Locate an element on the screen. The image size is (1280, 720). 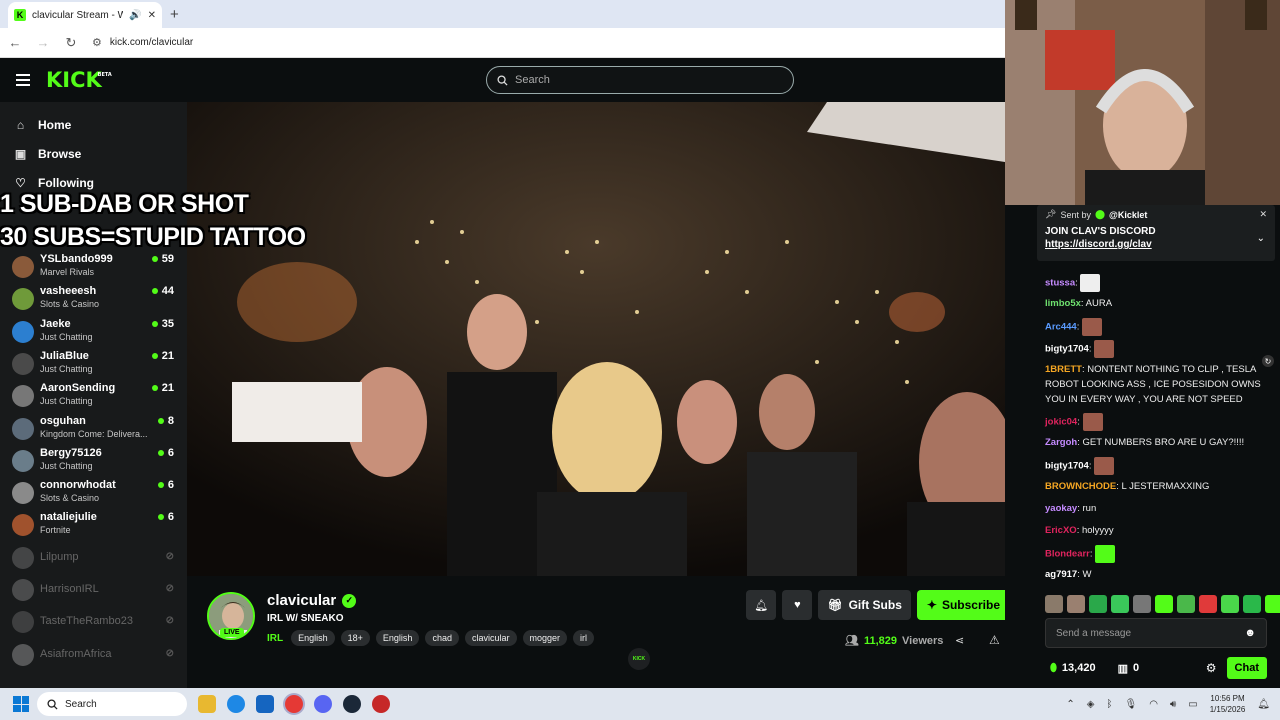
search-input is located at coordinates (640, 80).